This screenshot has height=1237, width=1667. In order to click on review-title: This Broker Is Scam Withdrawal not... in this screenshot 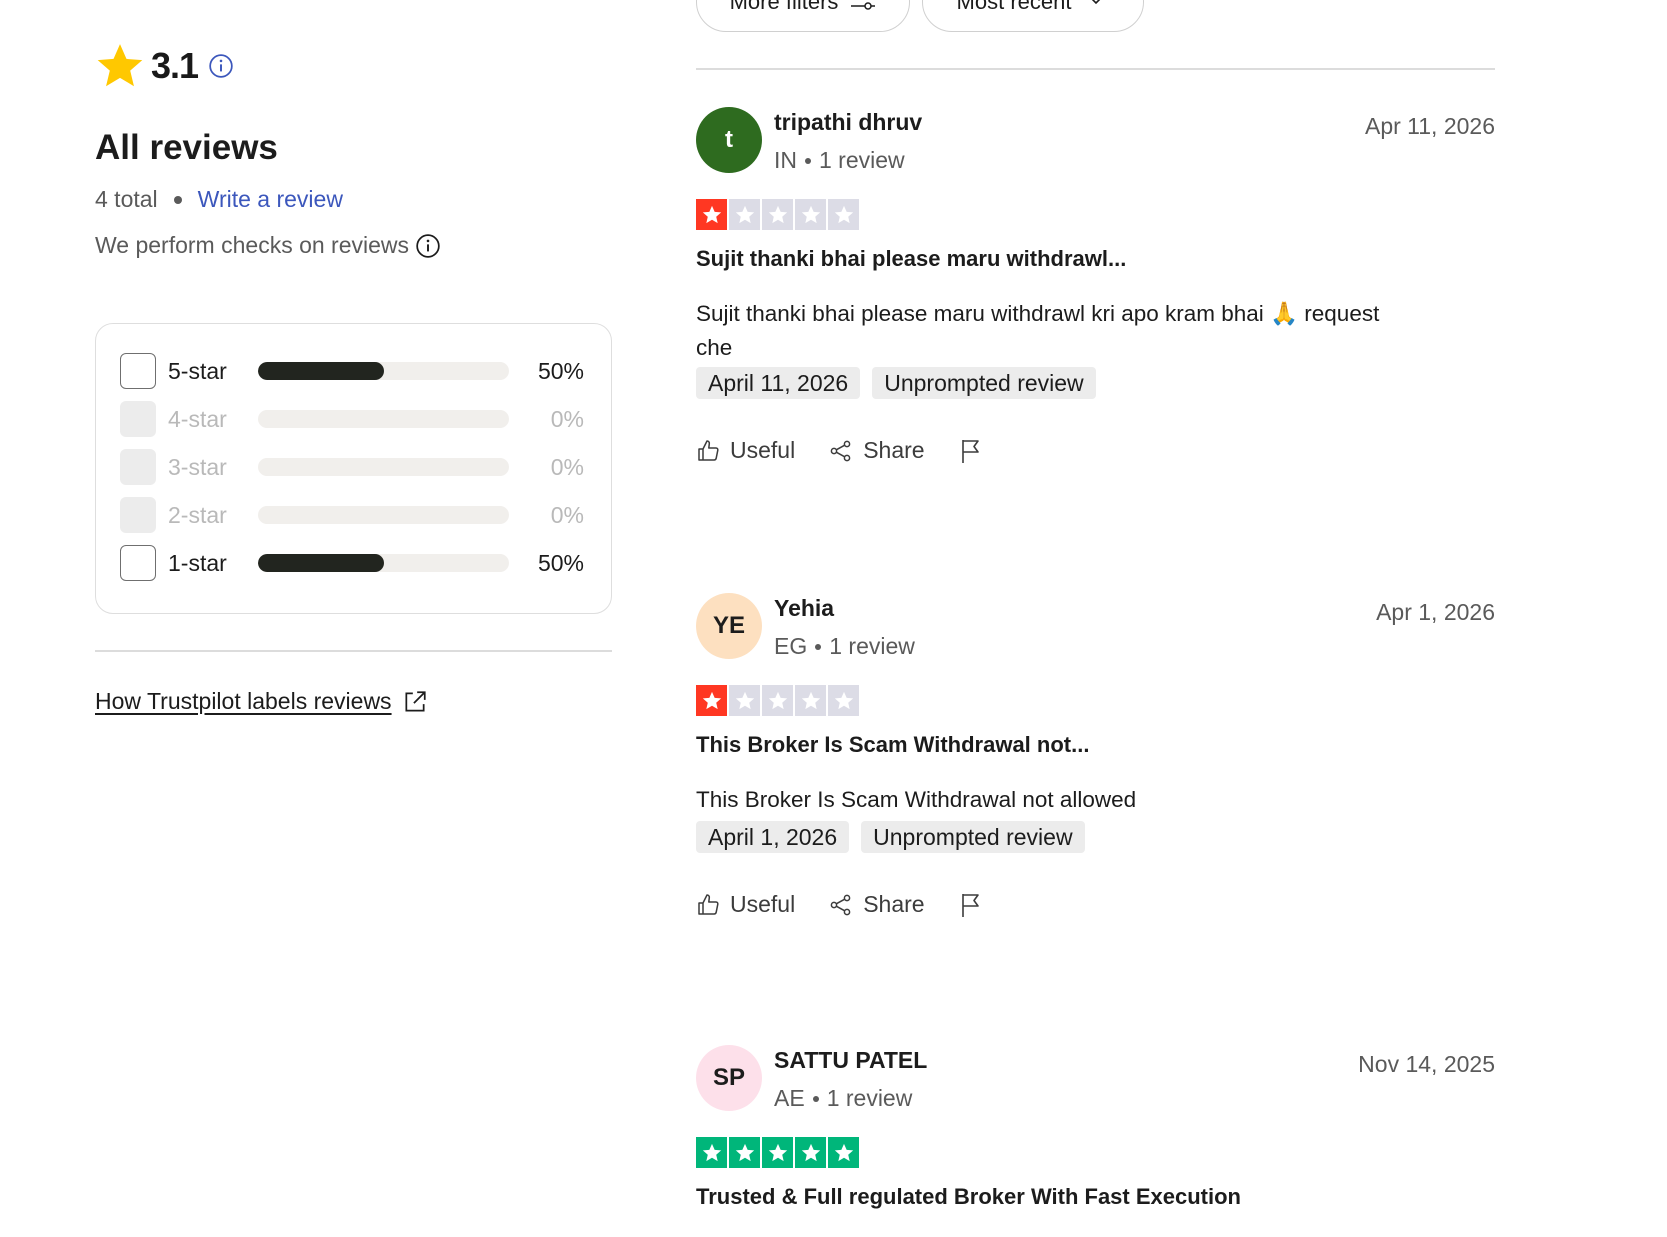, I will do `click(892, 745)`.